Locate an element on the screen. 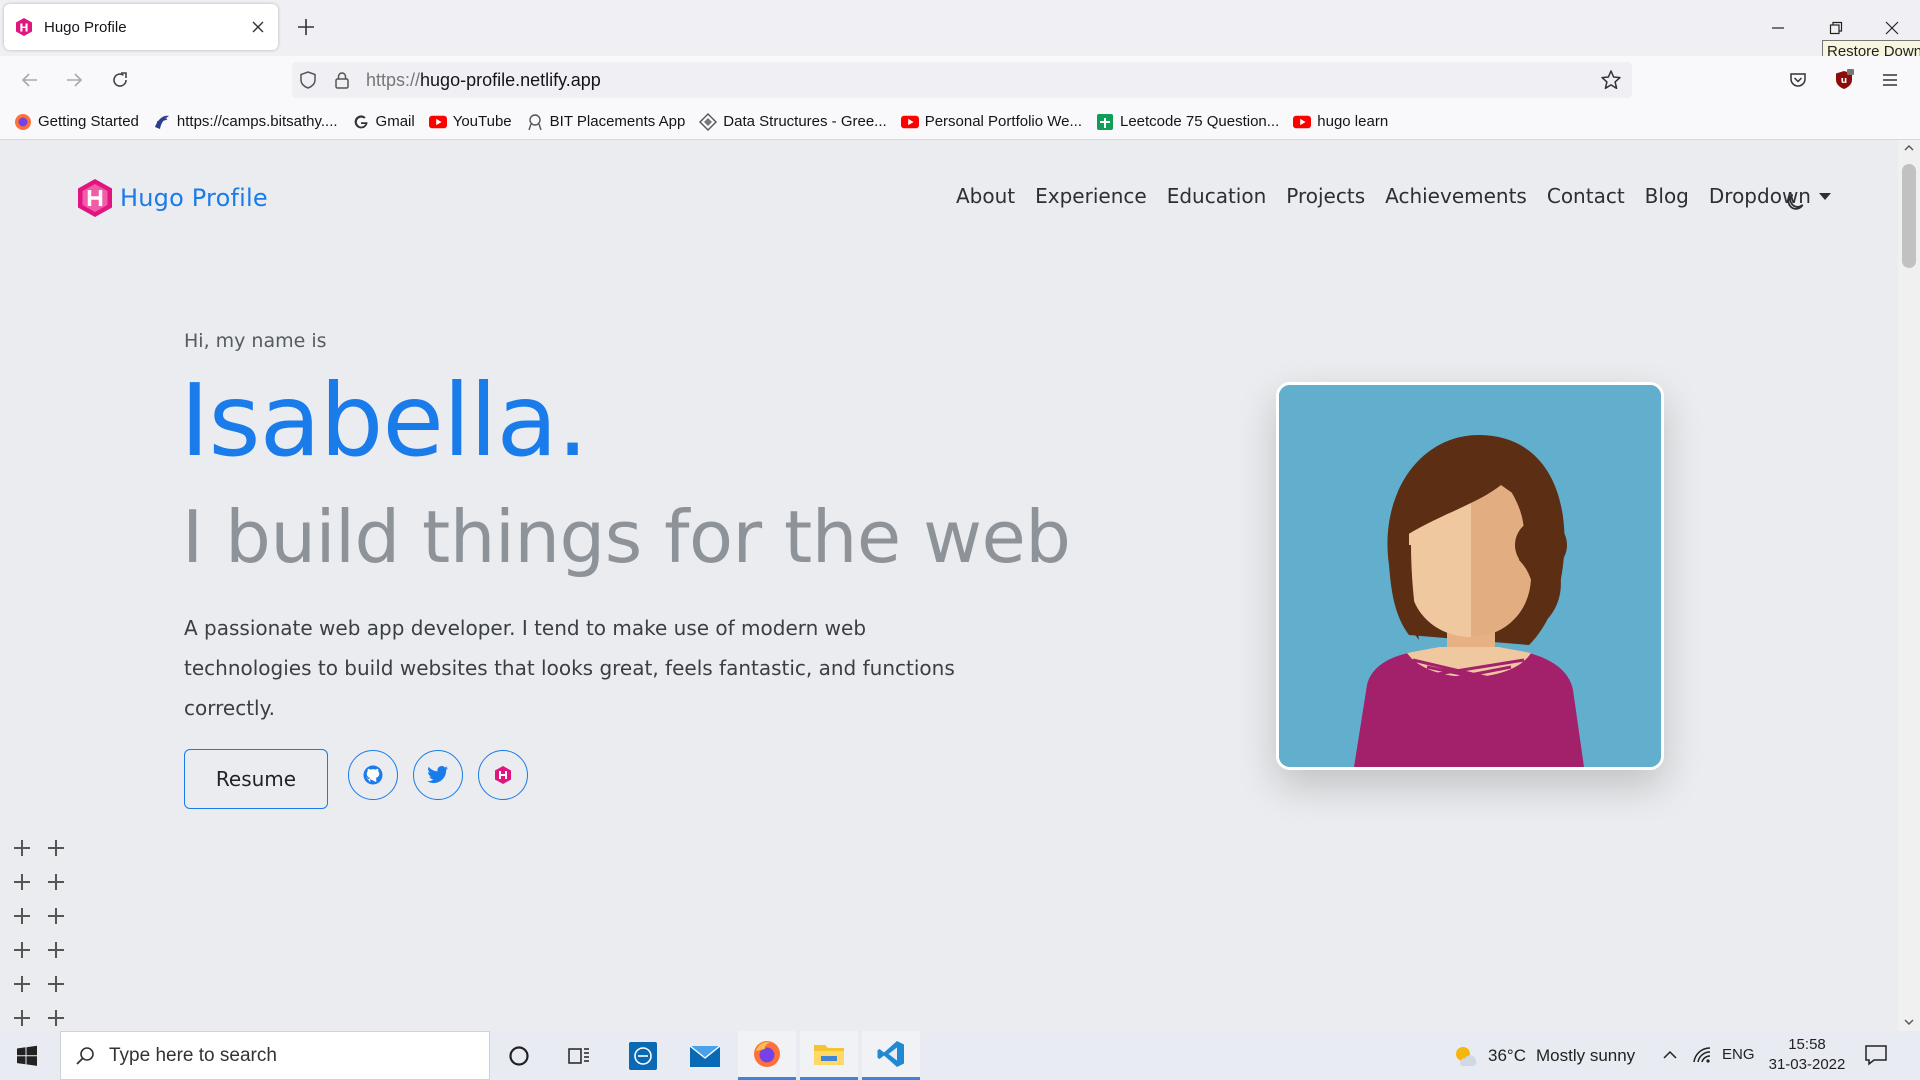  taskbar-firefox-app is located at coordinates (767, 1055).